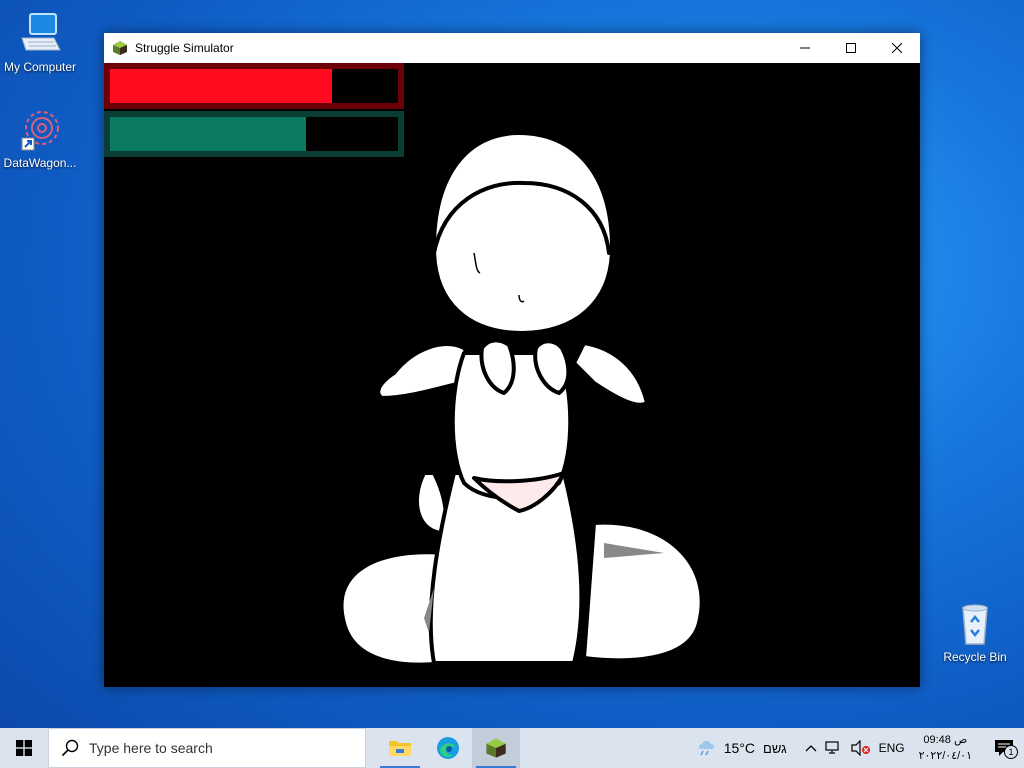 Image resolution: width=1024 pixels, height=768 pixels. I want to click on clock-date: ٢٠٢٢/٠٤/٠١, so click(945, 756).